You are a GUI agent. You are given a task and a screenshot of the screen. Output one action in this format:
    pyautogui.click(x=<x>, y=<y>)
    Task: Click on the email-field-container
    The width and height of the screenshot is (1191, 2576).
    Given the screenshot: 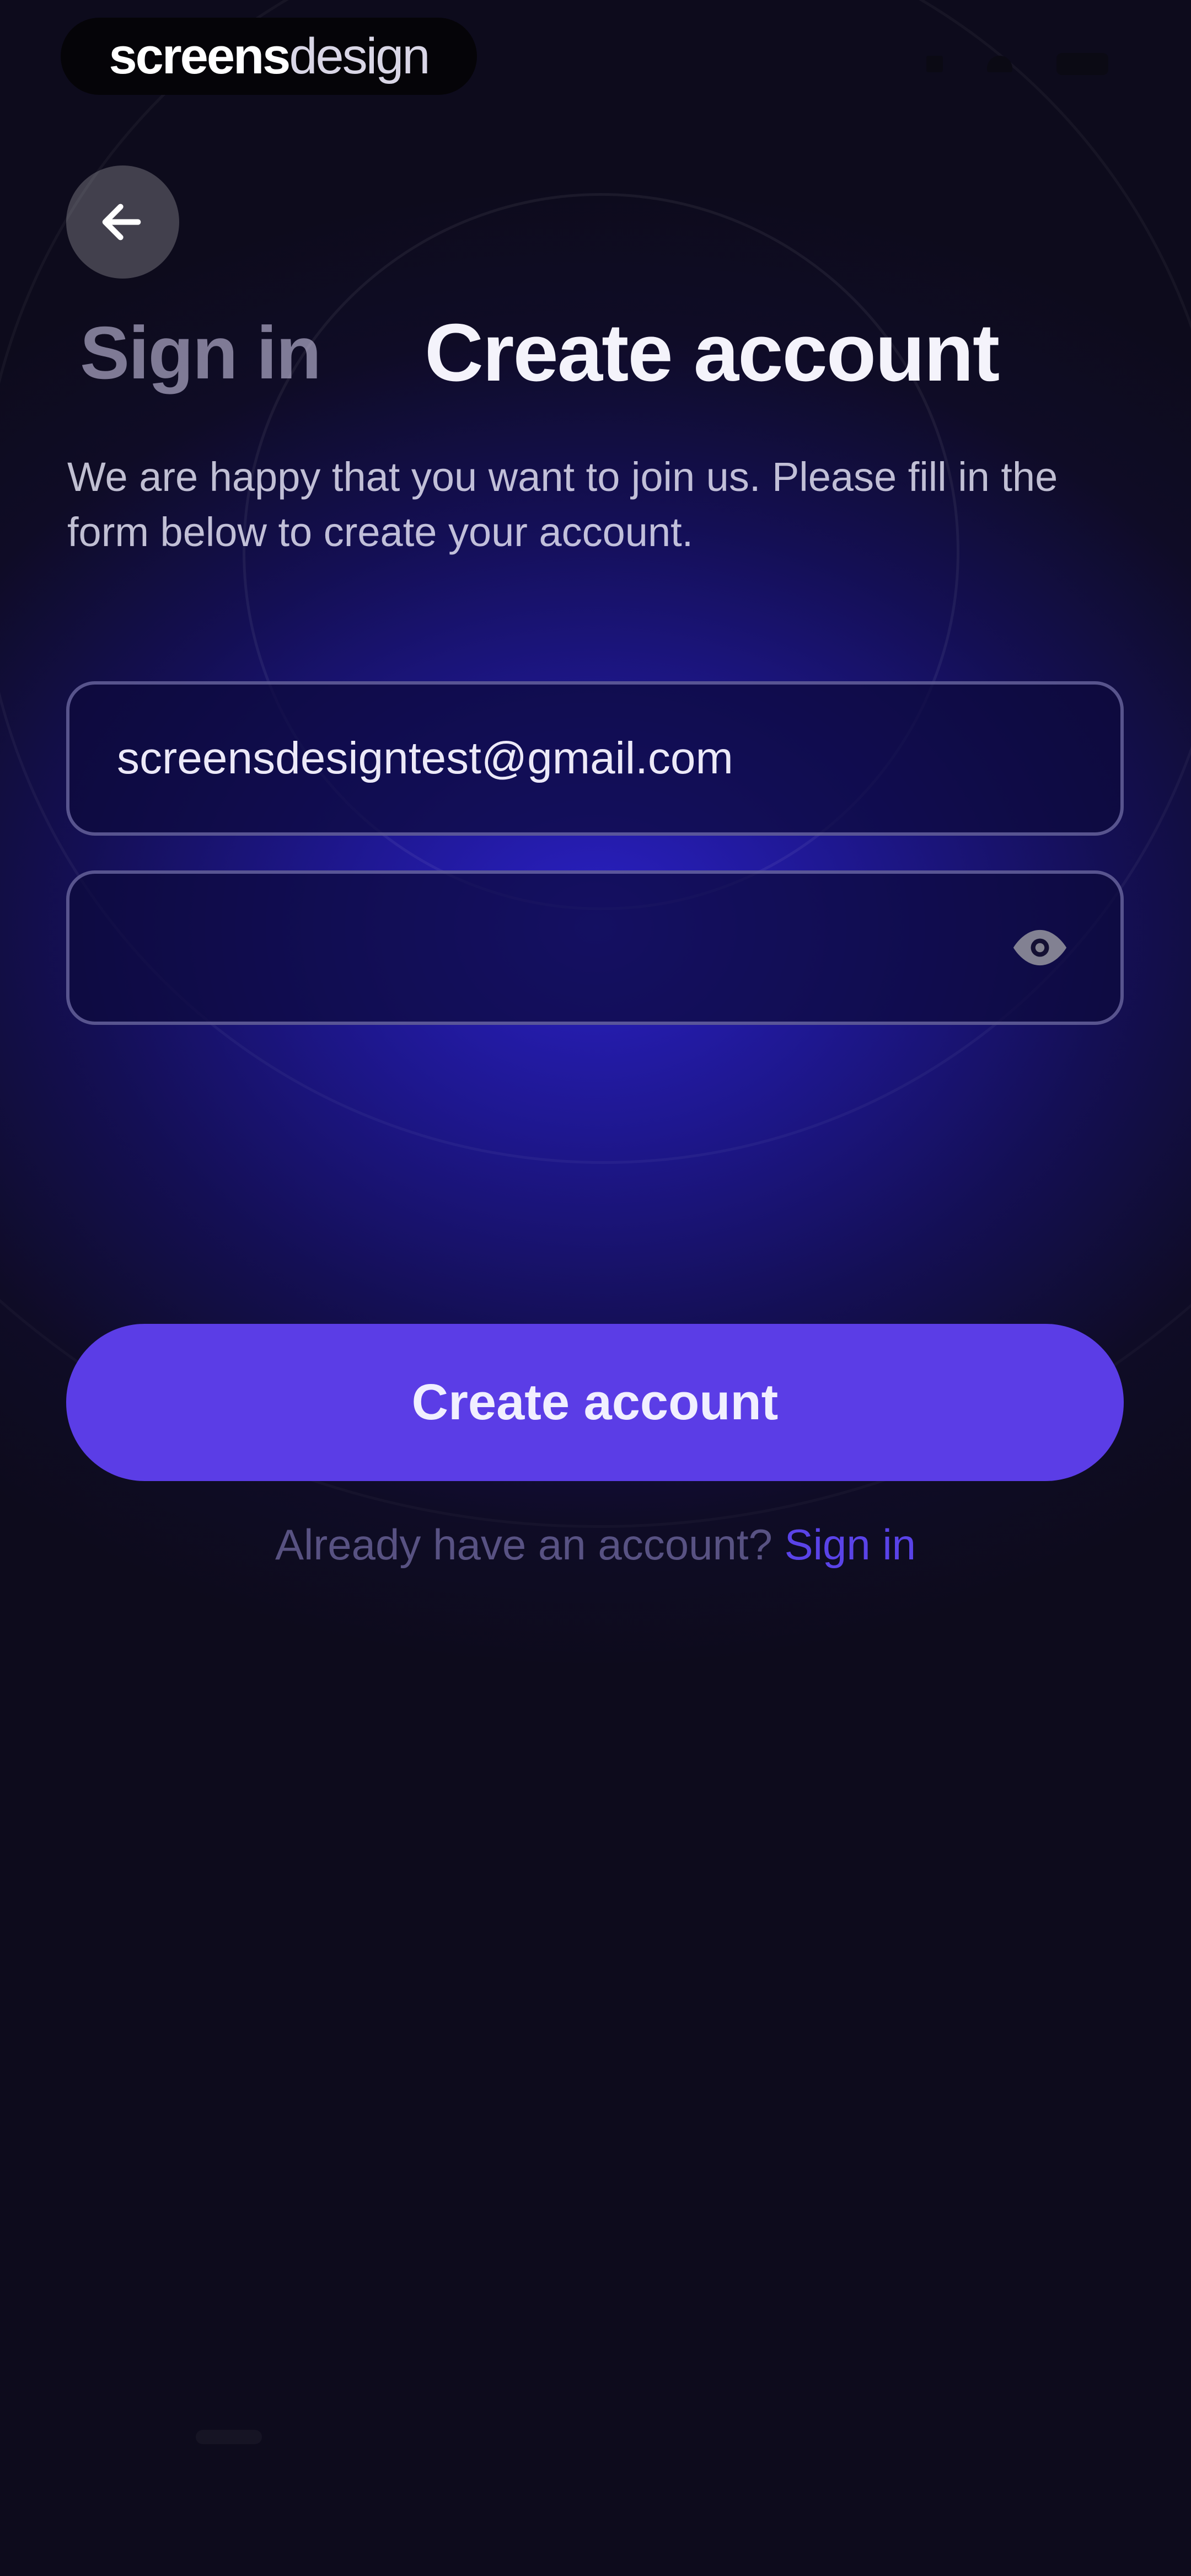 What is the action you would take?
    pyautogui.click(x=595, y=758)
    